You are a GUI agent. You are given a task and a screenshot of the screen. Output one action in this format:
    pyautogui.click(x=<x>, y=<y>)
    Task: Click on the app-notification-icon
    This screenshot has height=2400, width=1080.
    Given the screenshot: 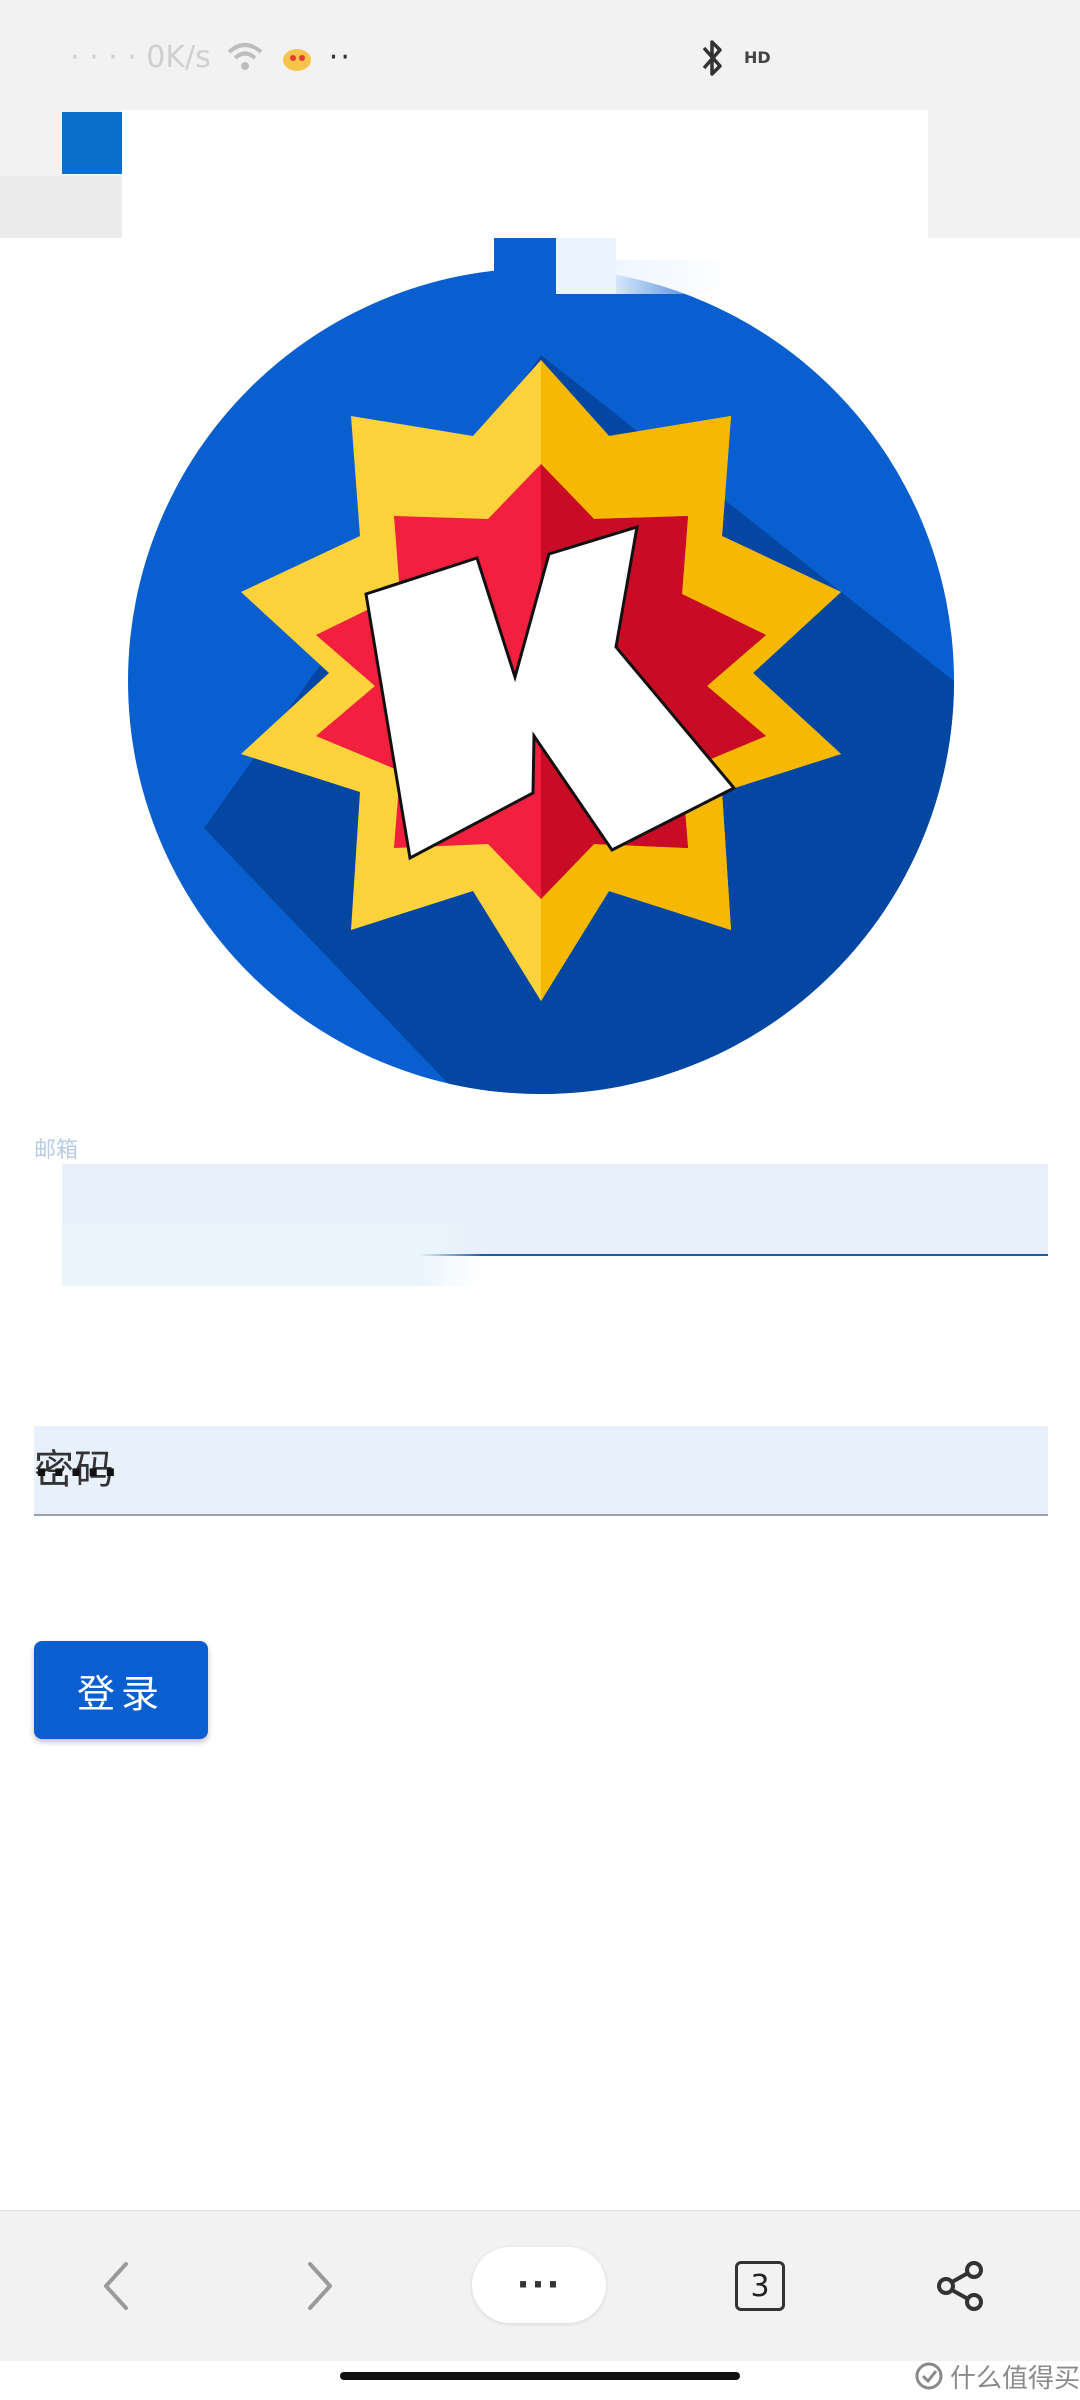 What is the action you would take?
    pyautogui.click(x=296, y=60)
    